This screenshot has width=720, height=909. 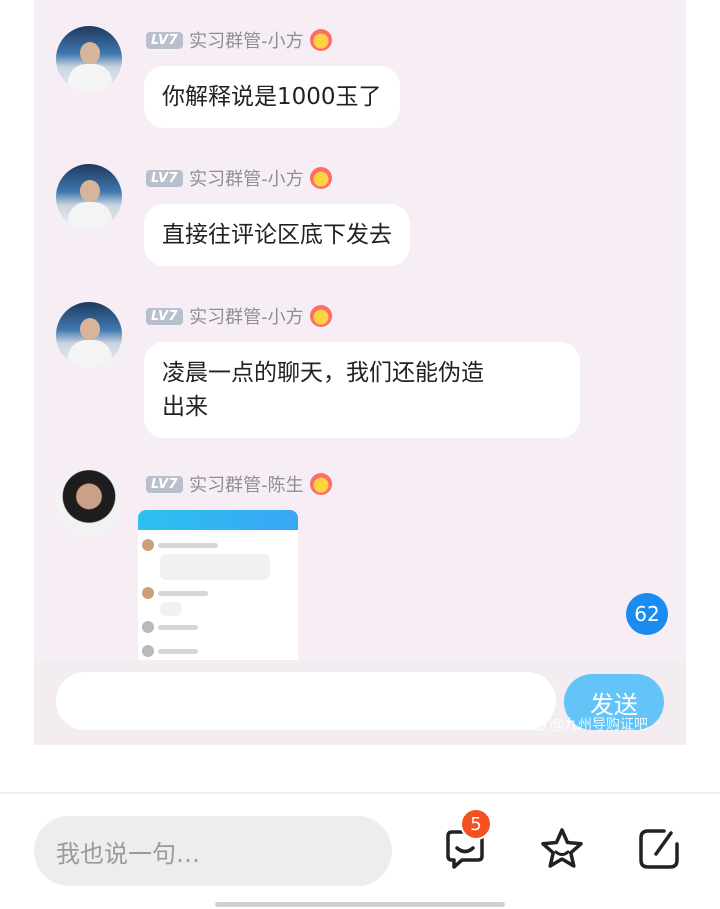 What do you see at coordinates (218, 585) in the screenshot?
I see `image-message` at bounding box center [218, 585].